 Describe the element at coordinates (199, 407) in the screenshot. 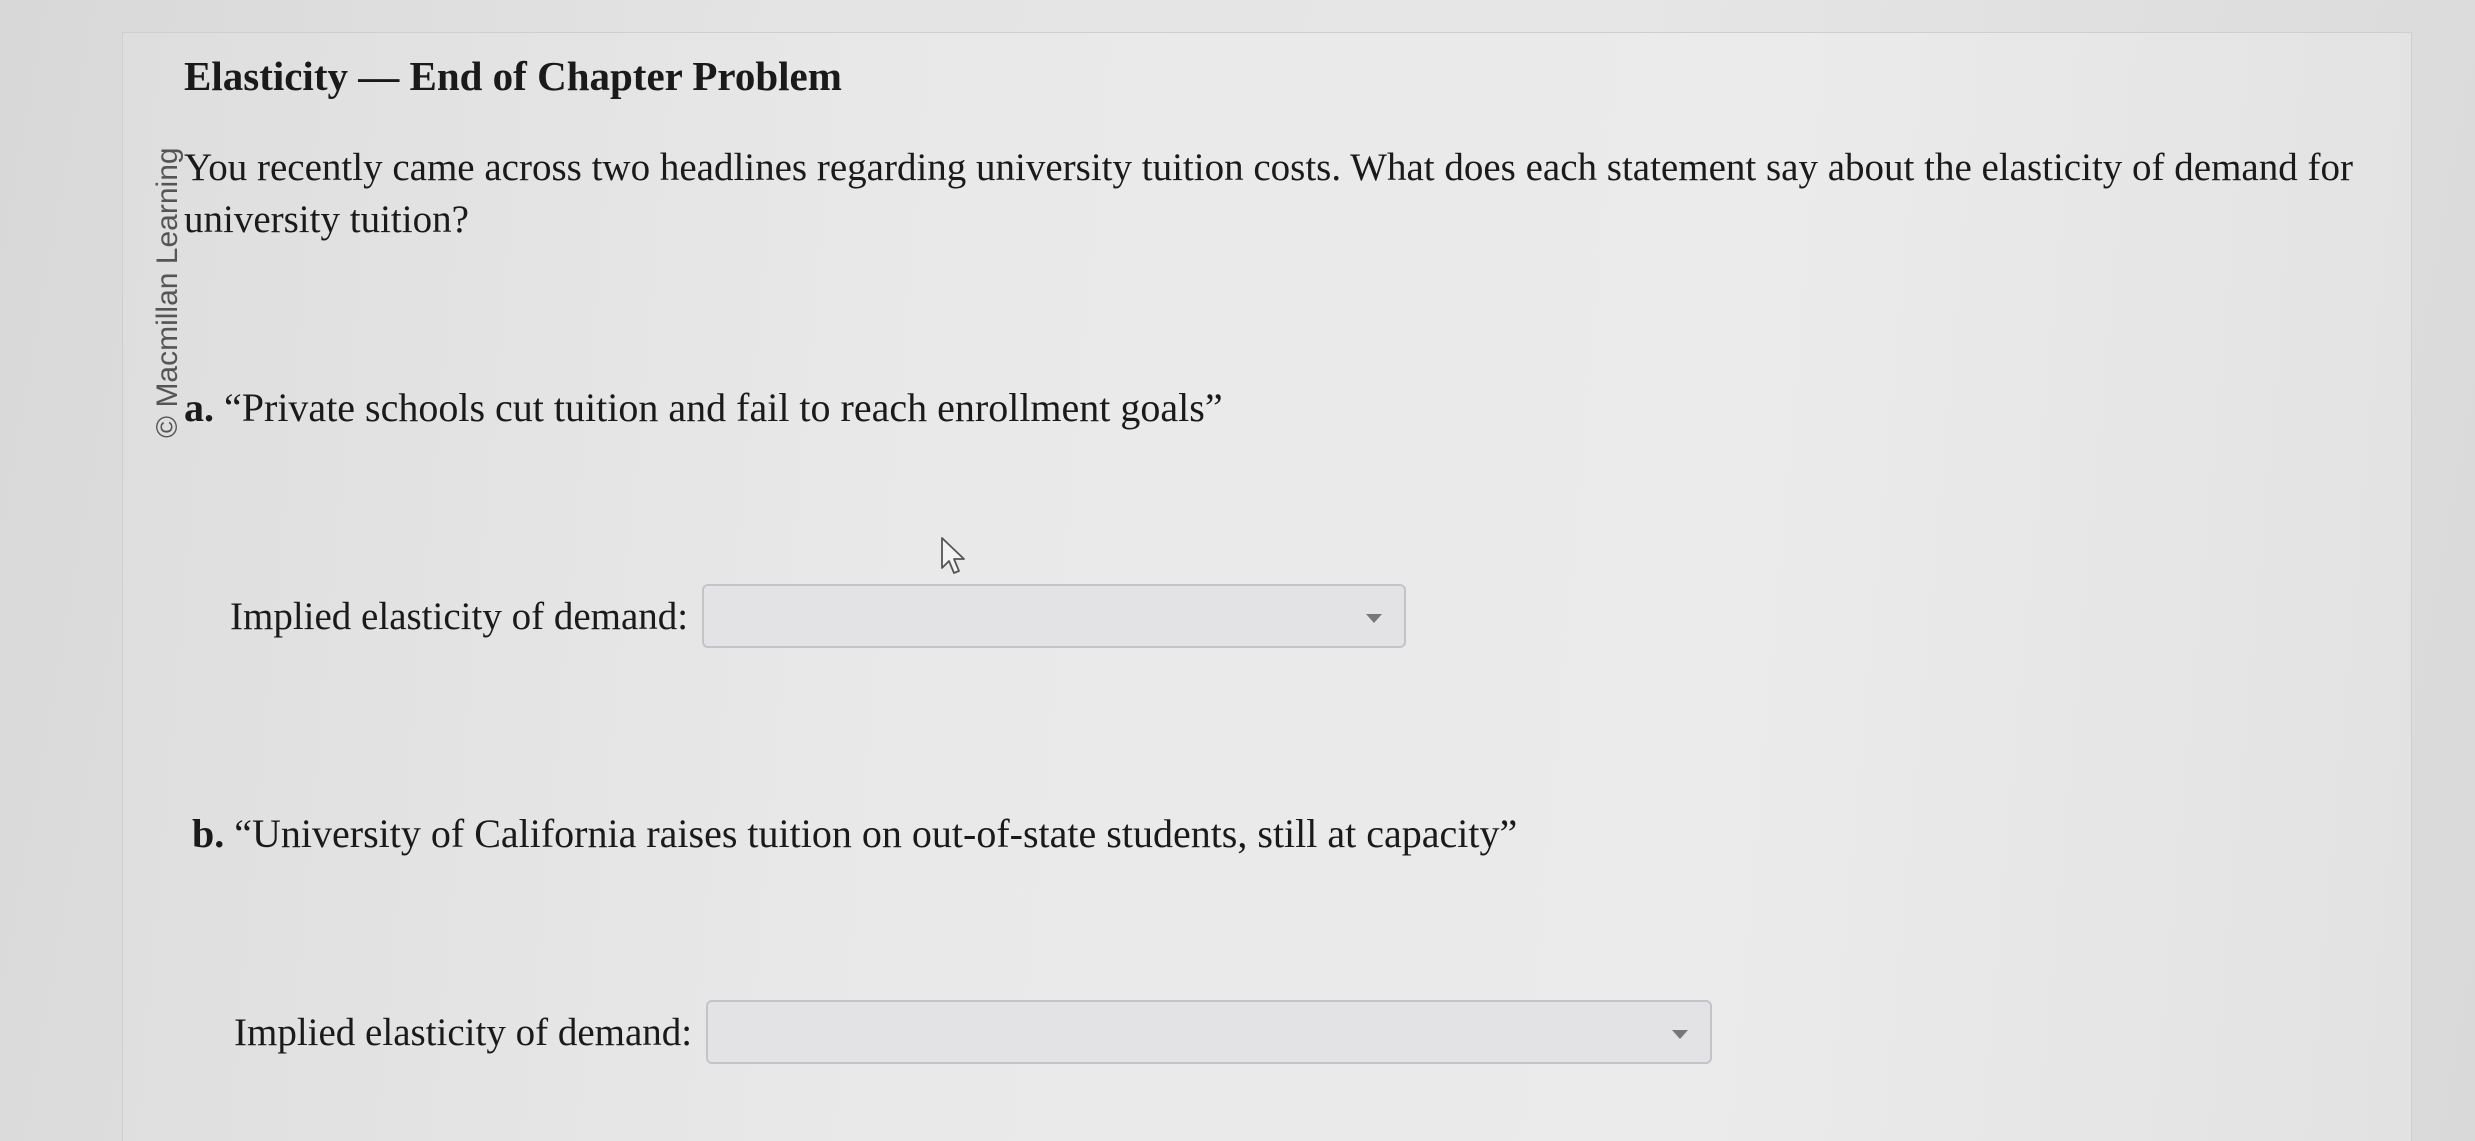

I see `question-a-letter: a.` at that location.